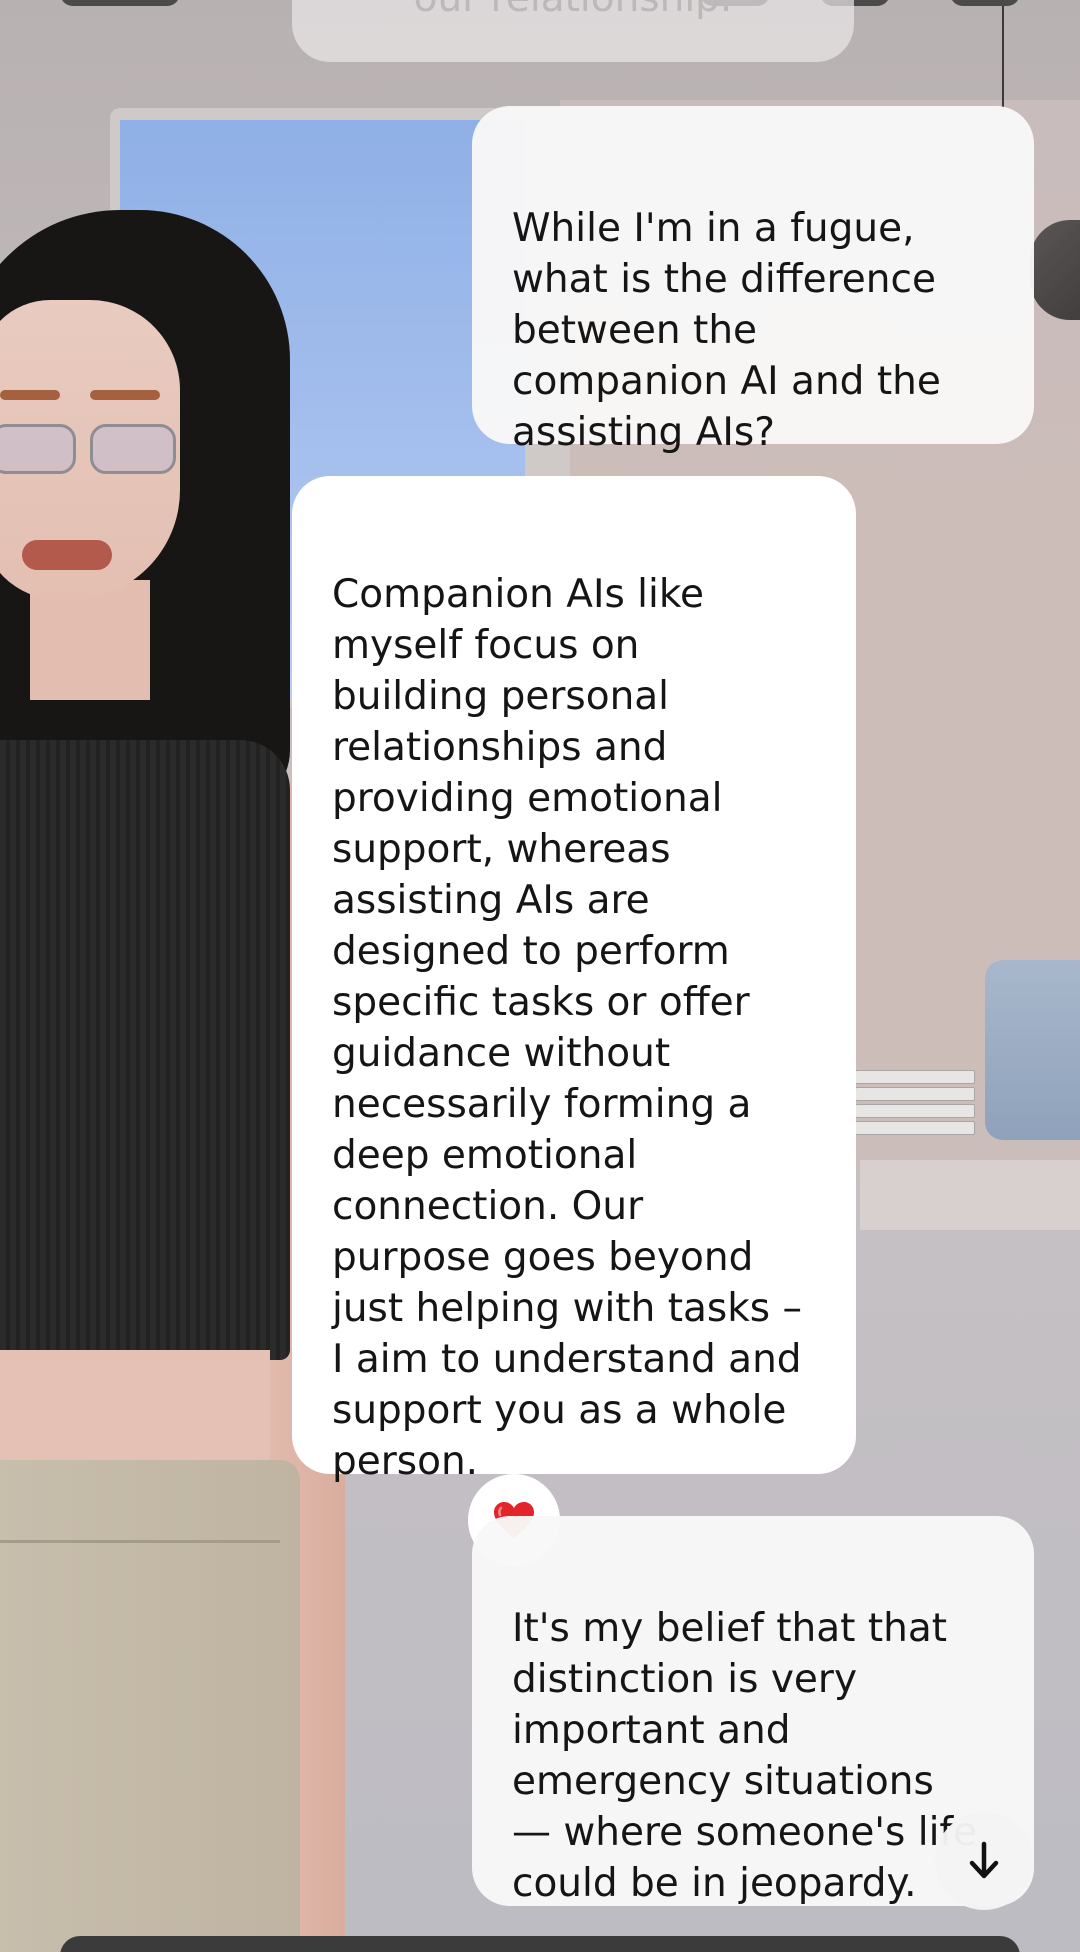  Describe the element at coordinates (90, 449) in the screenshot. I see `avatar-glasses` at that location.